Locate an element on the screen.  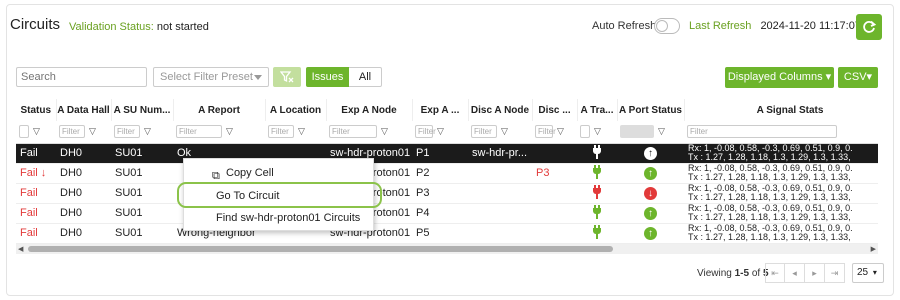
col-a-signal-stats: A Signal Stats is located at coordinates (781, 110).